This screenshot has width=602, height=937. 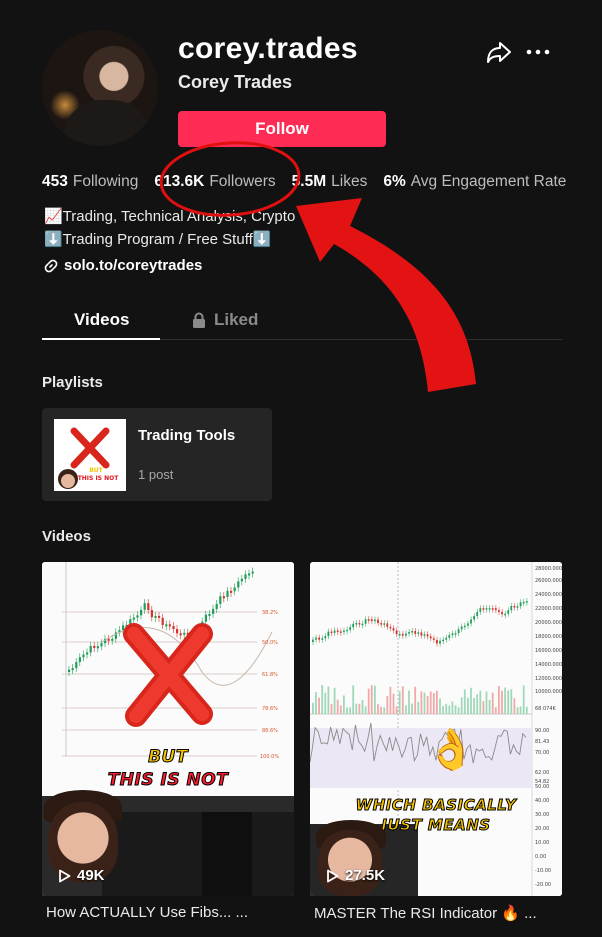 What do you see at coordinates (538, 52) in the screenshot?
I see `more-icon` at bounding box center [538, 52].